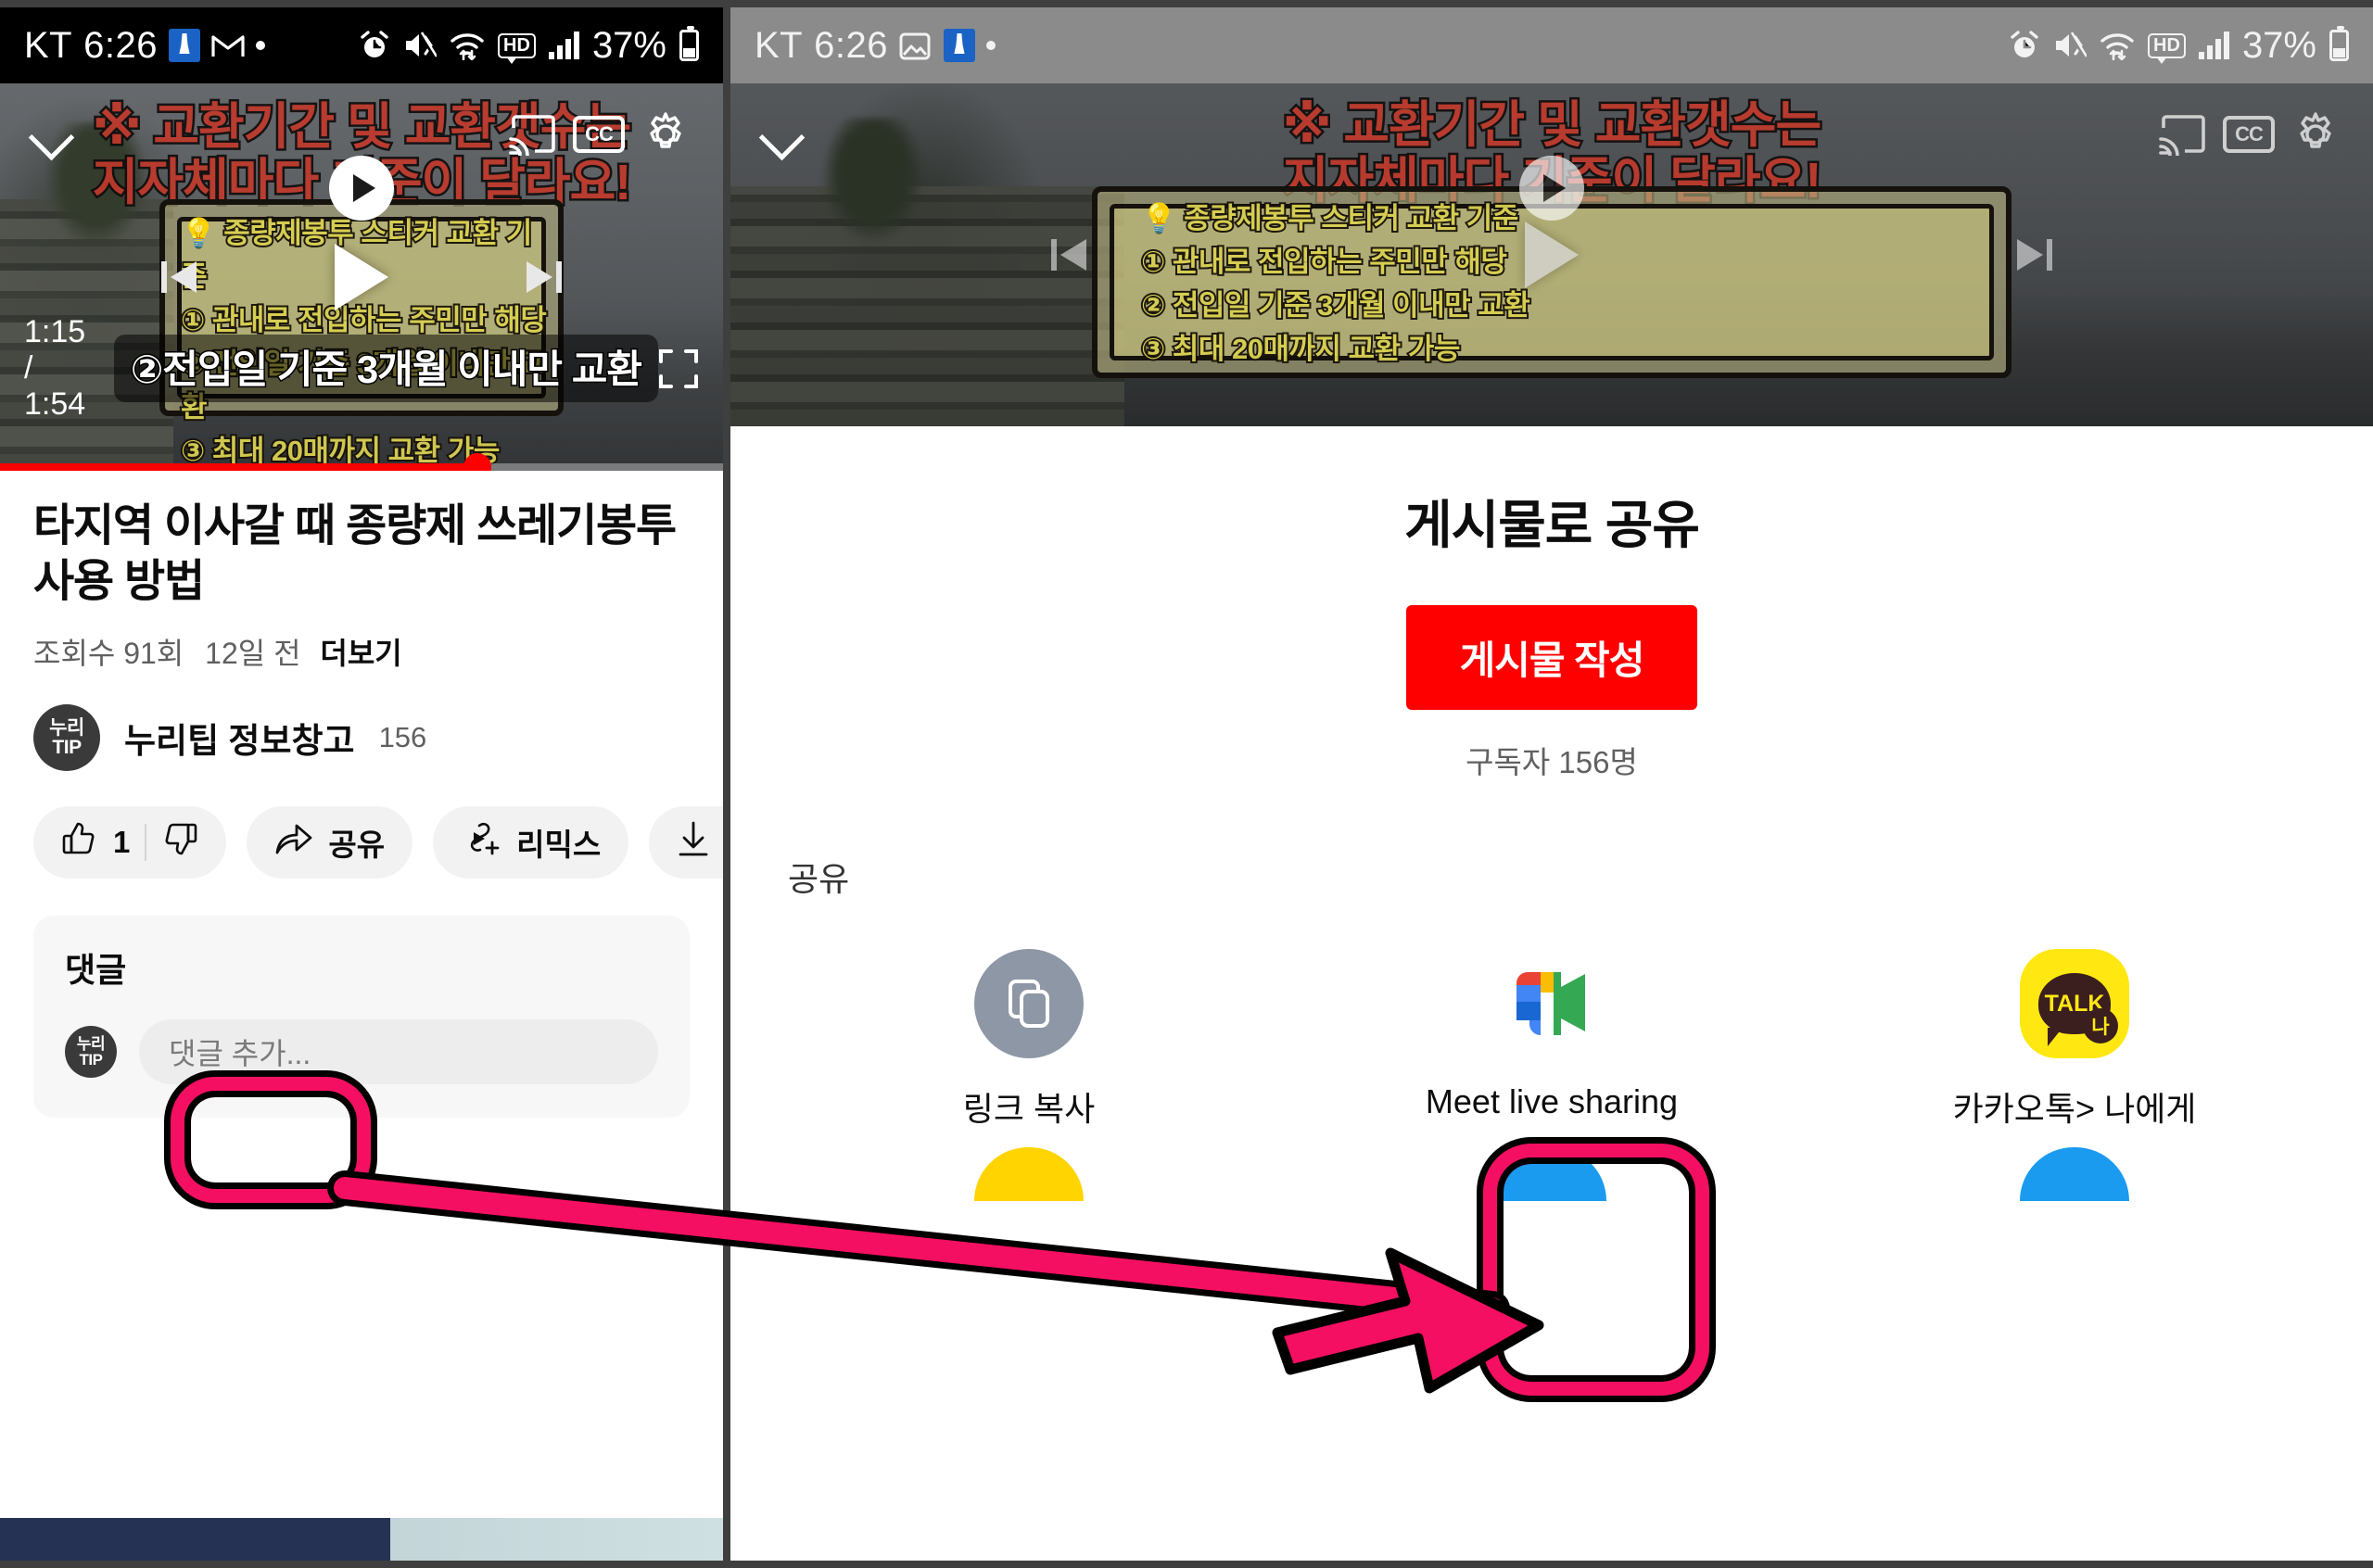  I want to click on video-subline: 조회수 91회 12일 전 더보기, so click(362, 651).